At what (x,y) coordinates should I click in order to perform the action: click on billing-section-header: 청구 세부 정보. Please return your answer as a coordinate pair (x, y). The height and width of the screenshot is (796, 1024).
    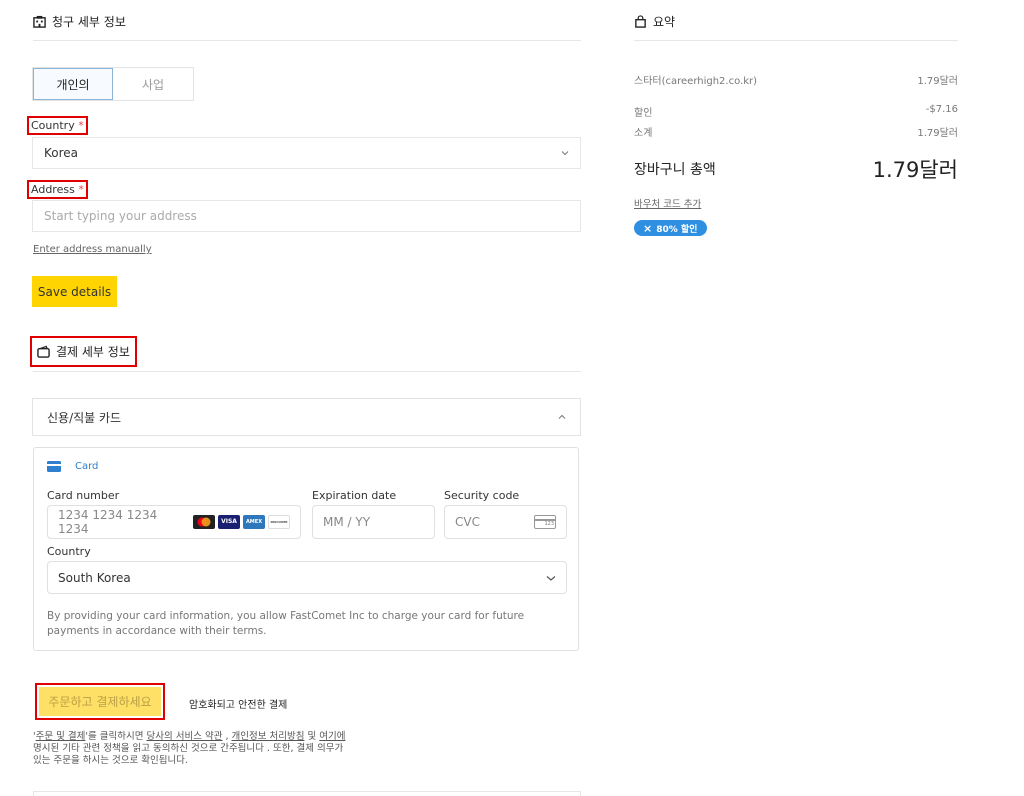
    Looking at the image, I should click on (79, 21).